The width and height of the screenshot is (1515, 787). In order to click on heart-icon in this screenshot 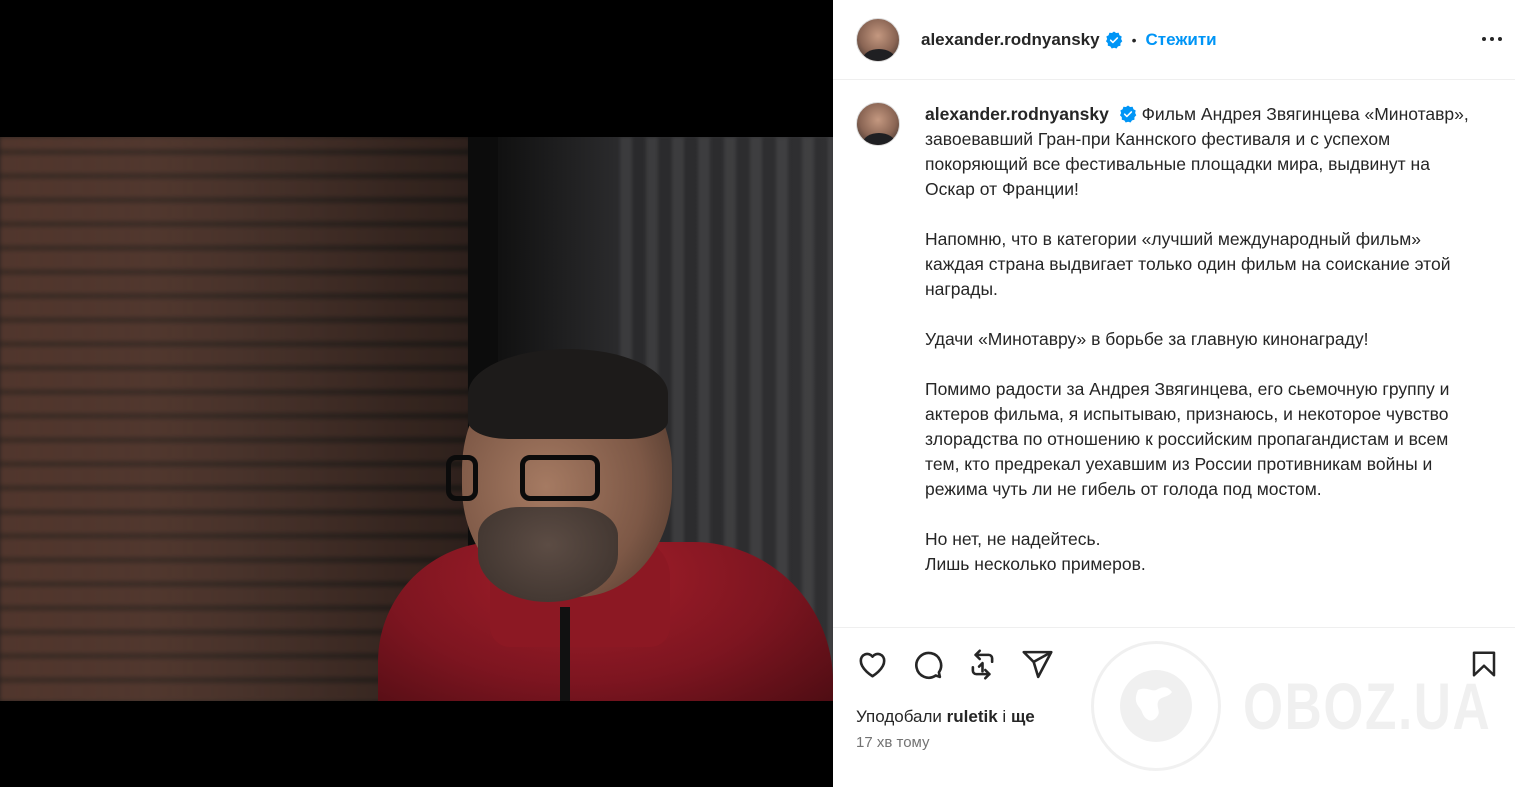, I will do `click(872, 664)`.